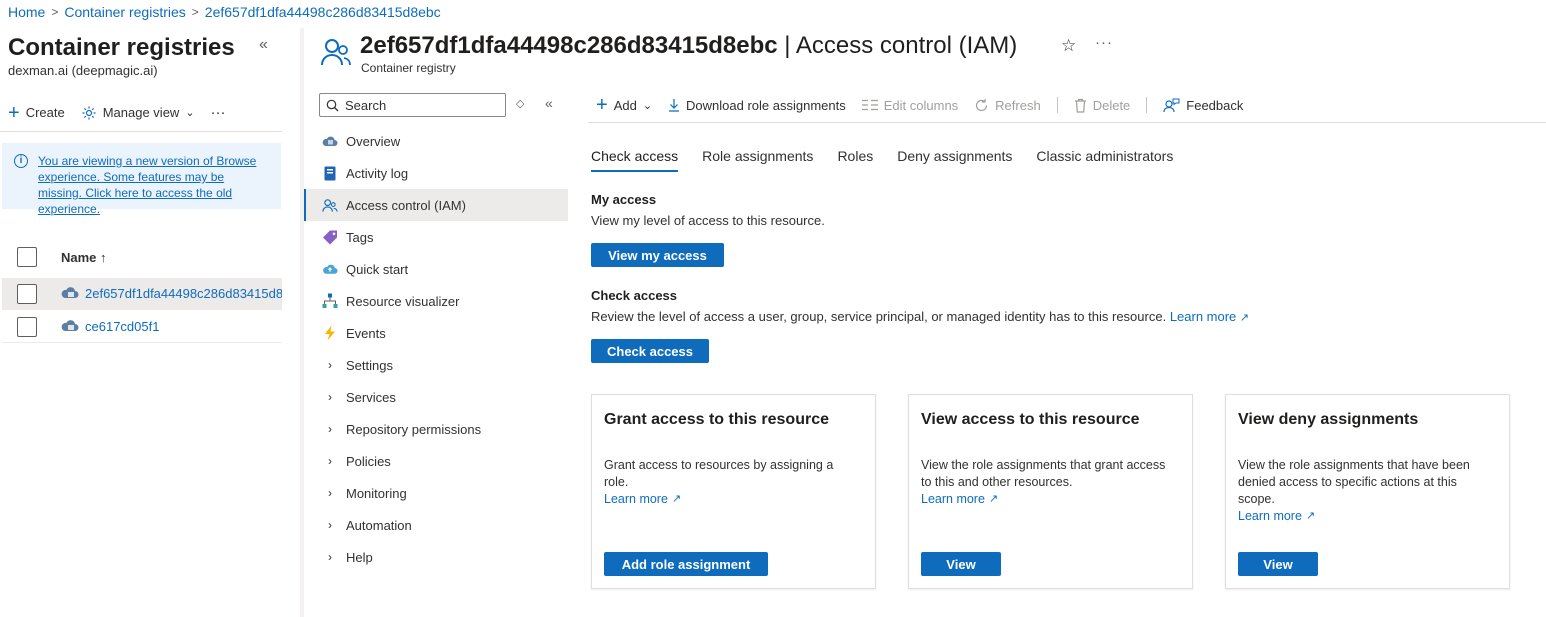 The height and width of the screenshot is (617, 1546). I want to click on my-access-title: My access, so click(624, 199).